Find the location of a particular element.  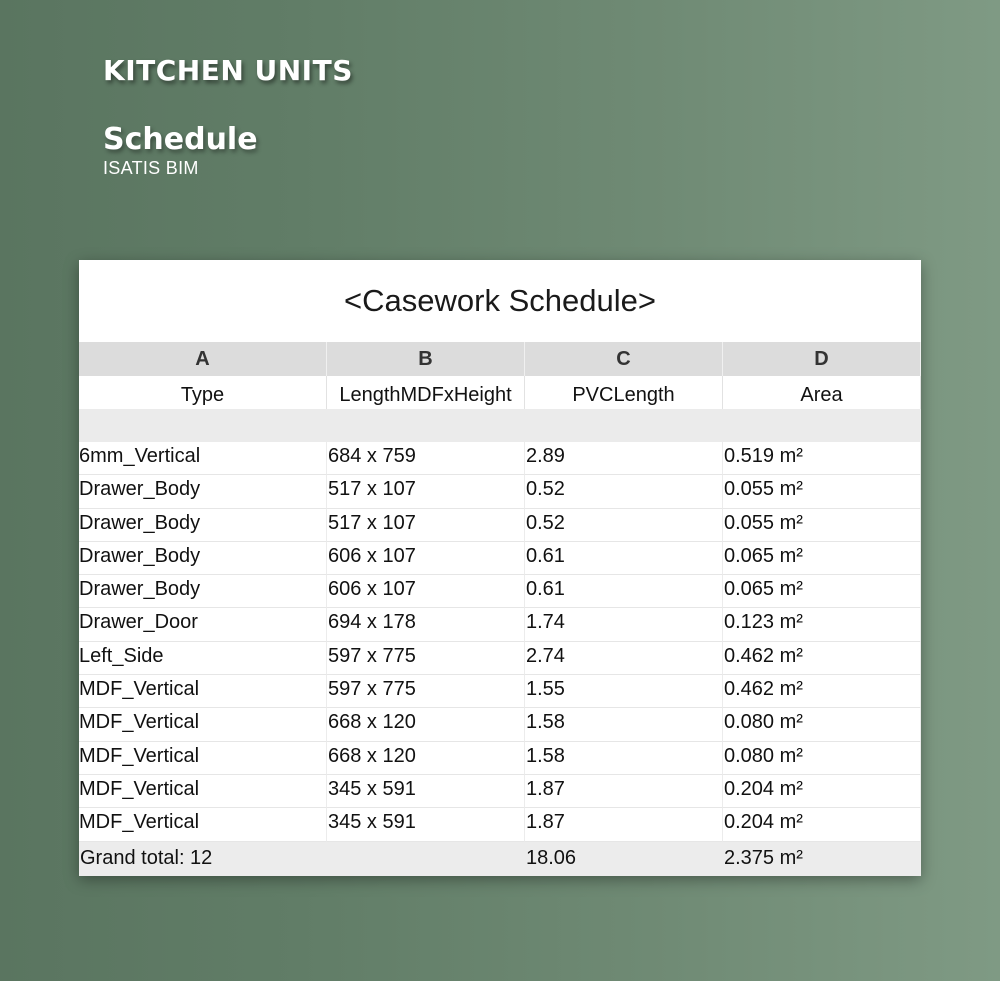

table-cell-pvc-length: 2.89 is located at coordinates (624, 459).